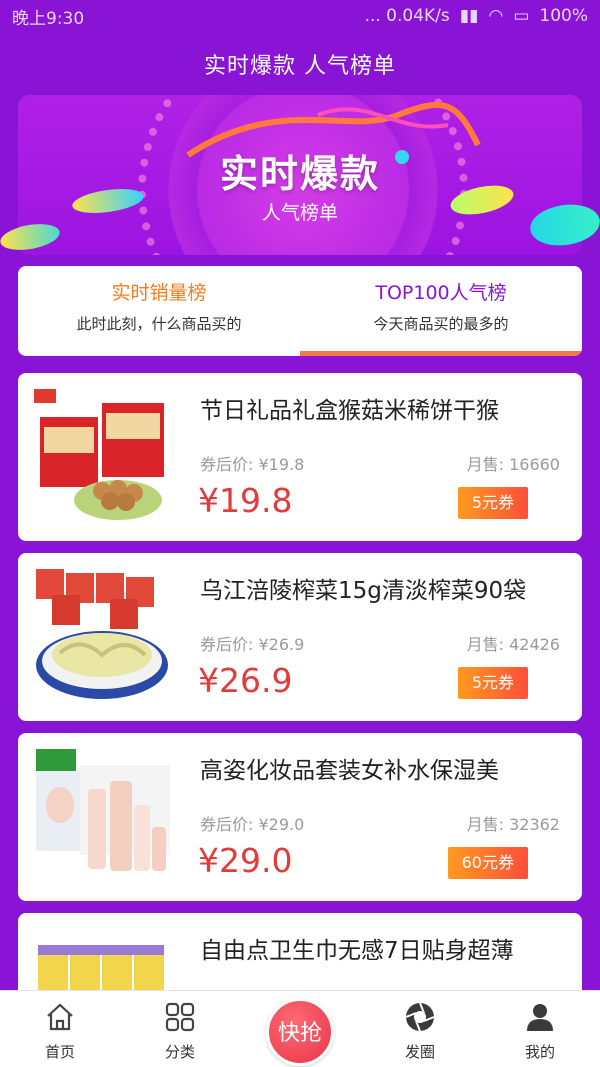  Describe the element at coordinates (300, 16) in the screenshot. I see `status-bar: 晚上9:30 ... 0.04K/s ▮▮ ◠ ▭ 100%` at that location.